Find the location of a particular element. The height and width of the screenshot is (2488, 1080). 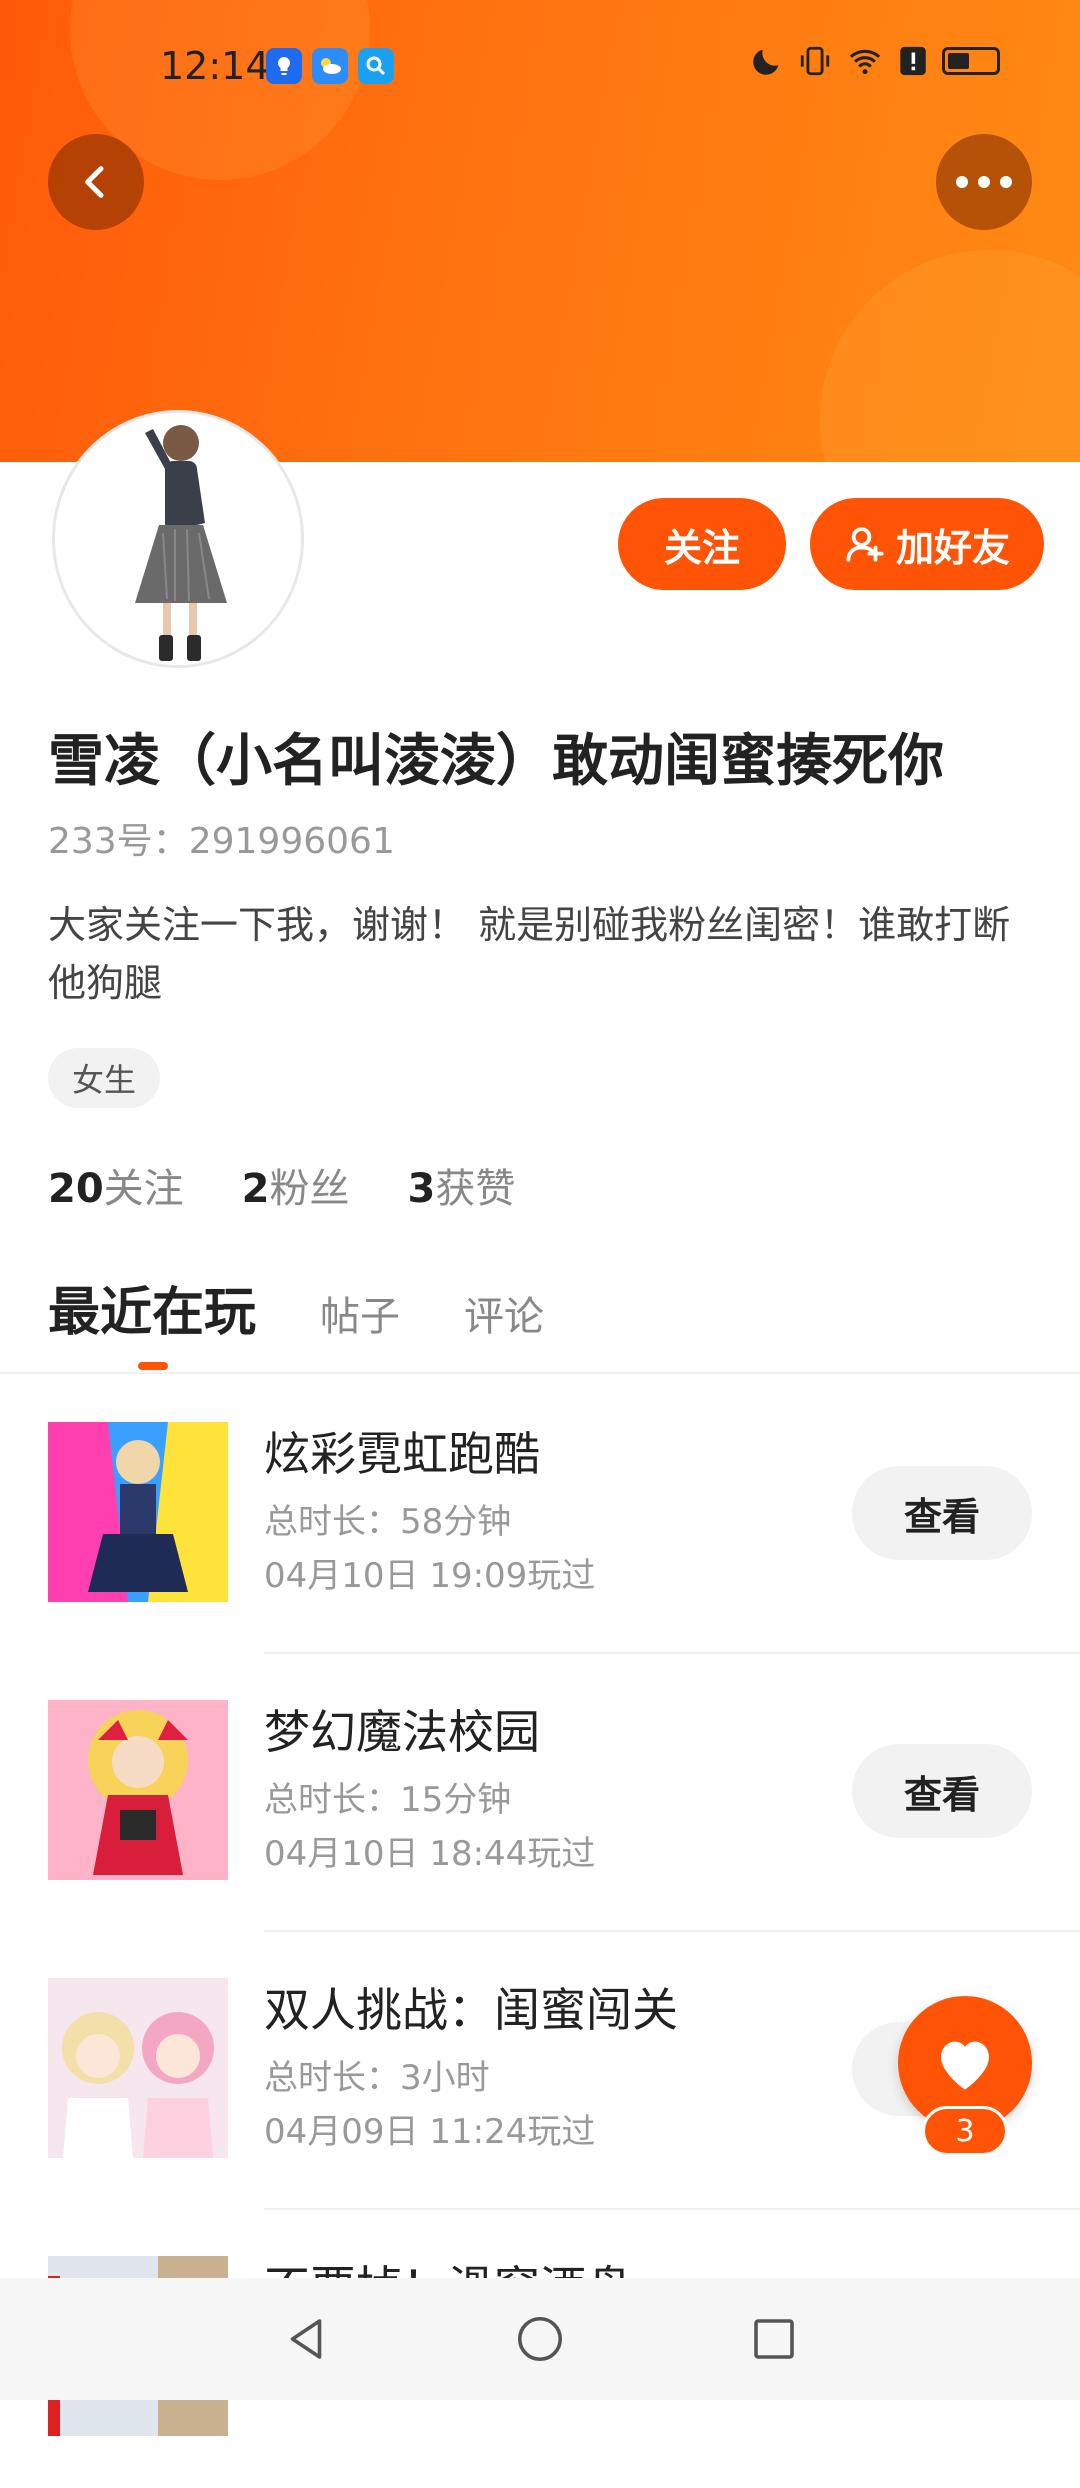

chevron-left-icon is located at coordinates (94, 182).